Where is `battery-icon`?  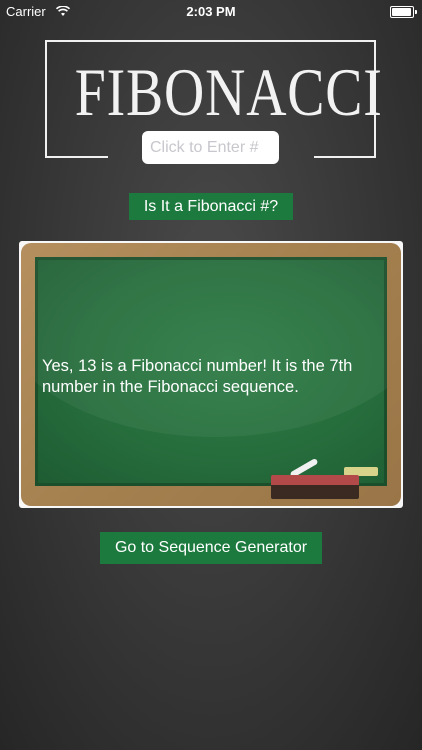 battery-icon is located at coordinates (403, 12).